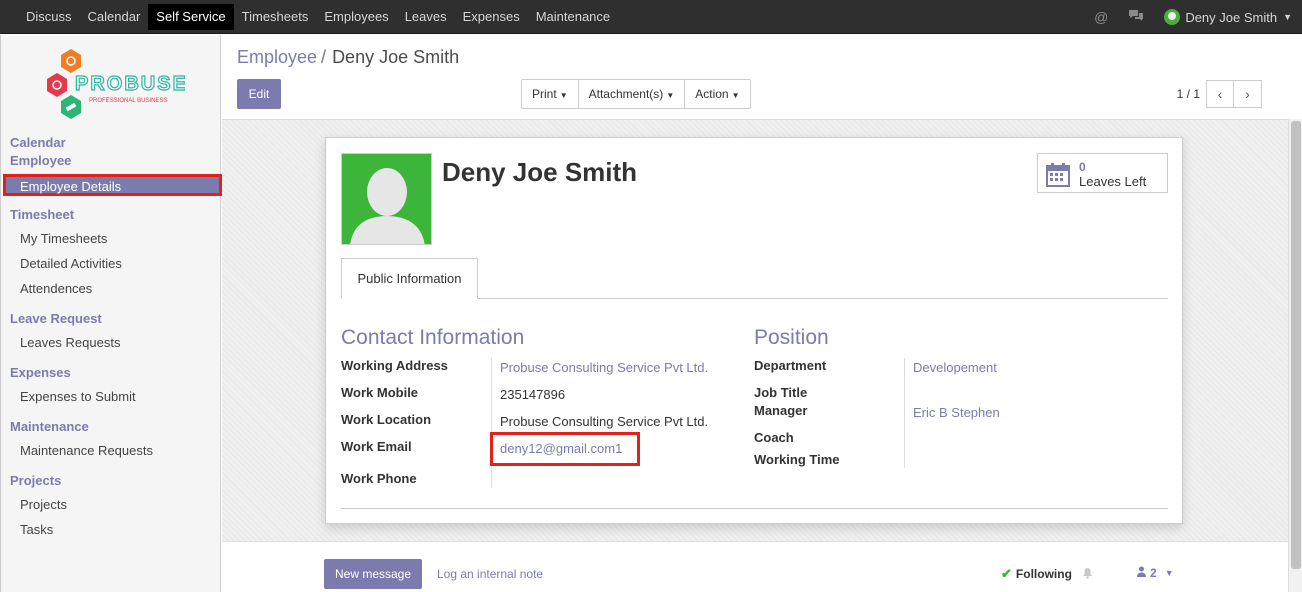 Image resolution: width=1302 pixels, height=592 pixels. What do you see at coordinates (774, 437) in the screenshot?
I see `coach-label: Coach` at bounding box center [774, 437].